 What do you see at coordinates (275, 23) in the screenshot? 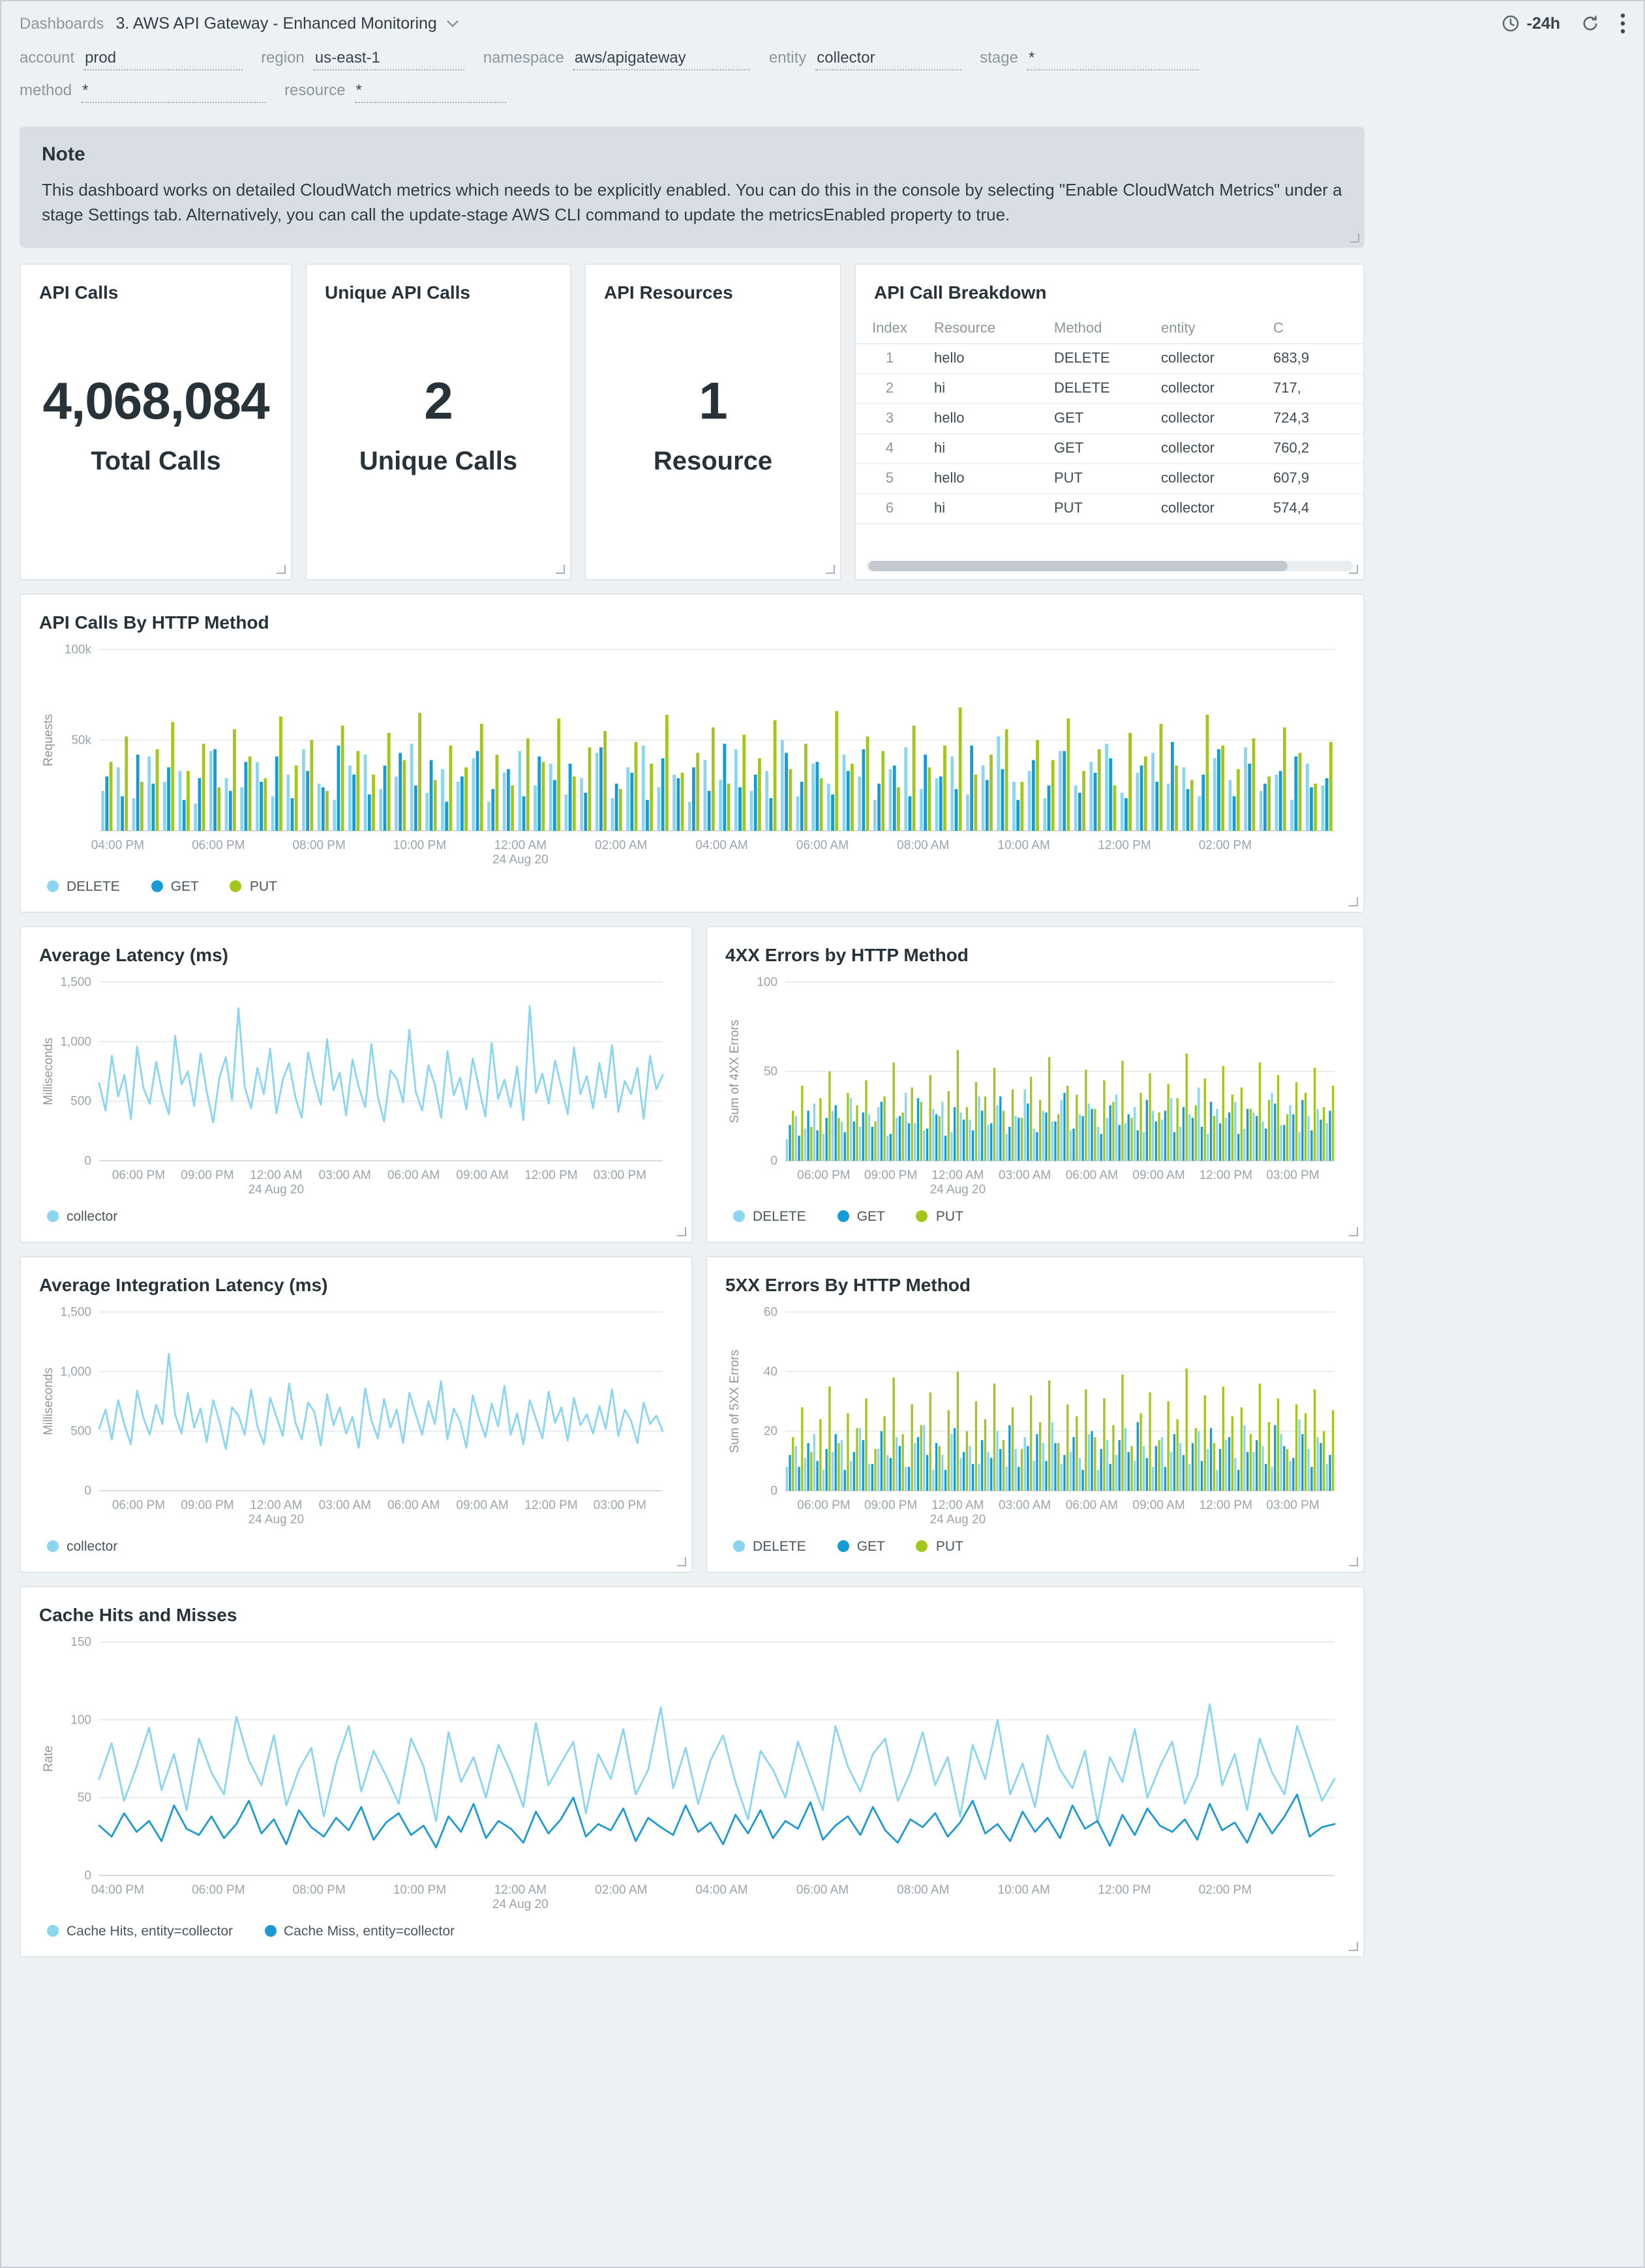
I see `dashboard-title: 3. AWS API Gateway - Enhanced Monitoring` at bounding box center [275, 23].